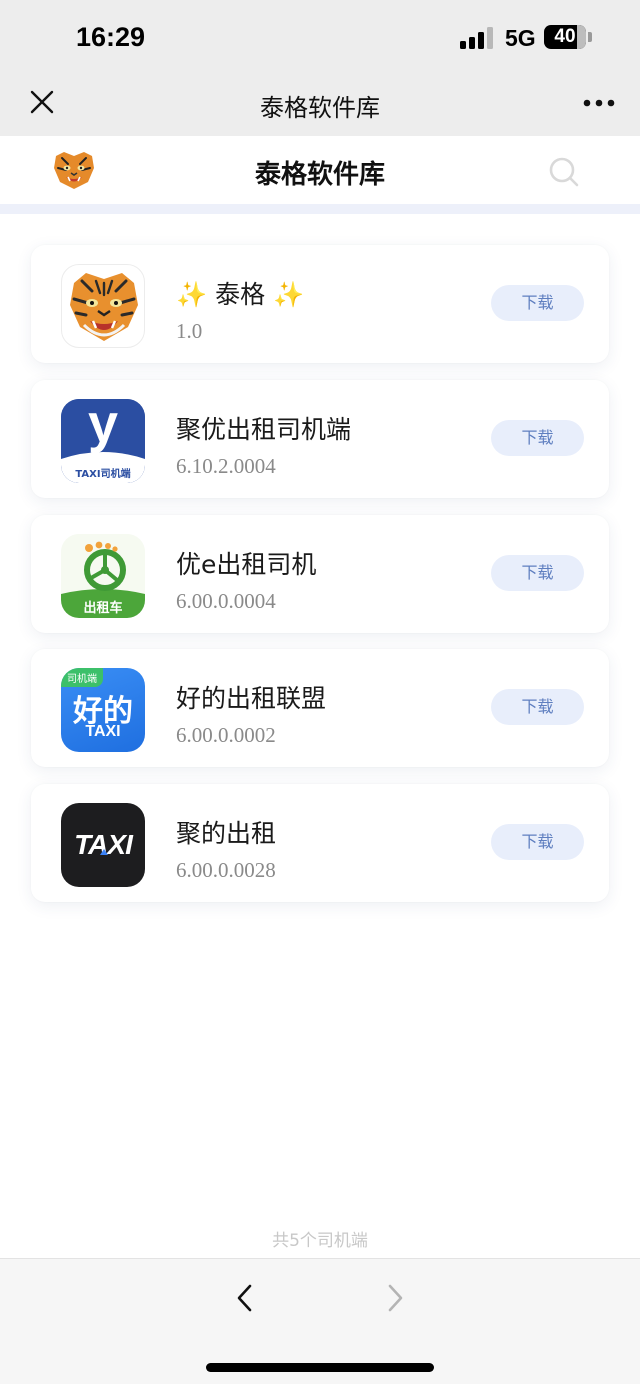 The width and height of the screenshot is (640, 1384). Describe the element at coordinates (226, 466) in the screenshot. I see `app-version: 6.10.2.0004` at that location.